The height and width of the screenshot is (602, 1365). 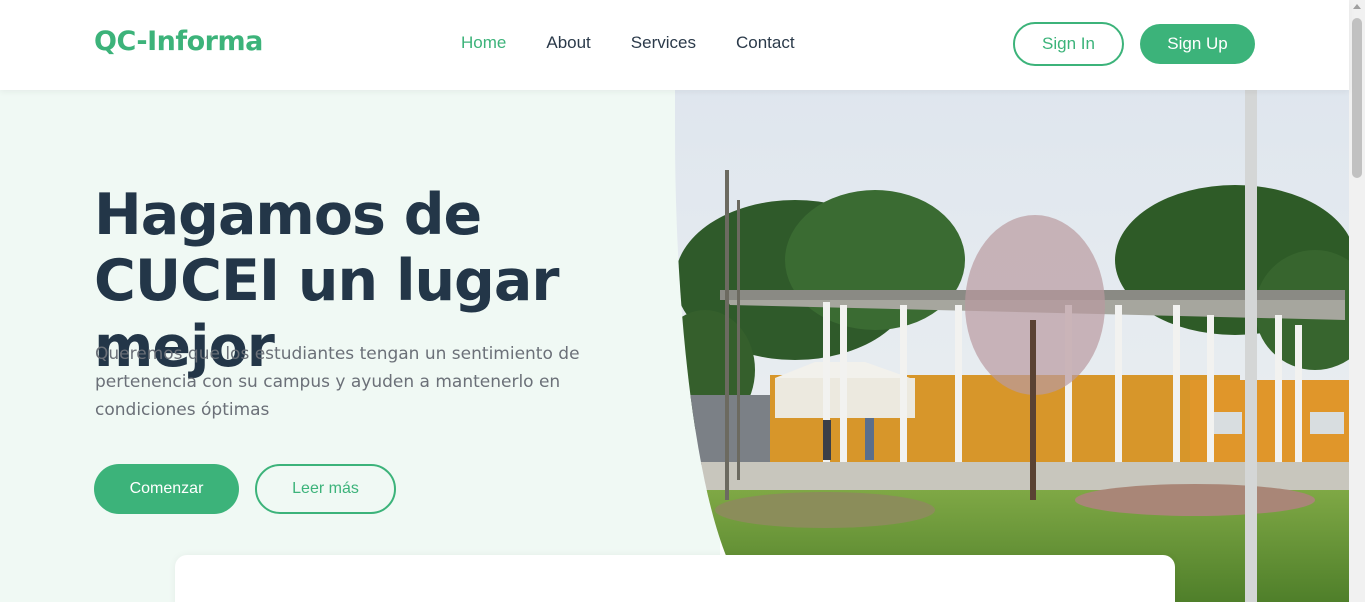 I want to click on read-more-button: Leer más, so click(x=325, y=489).